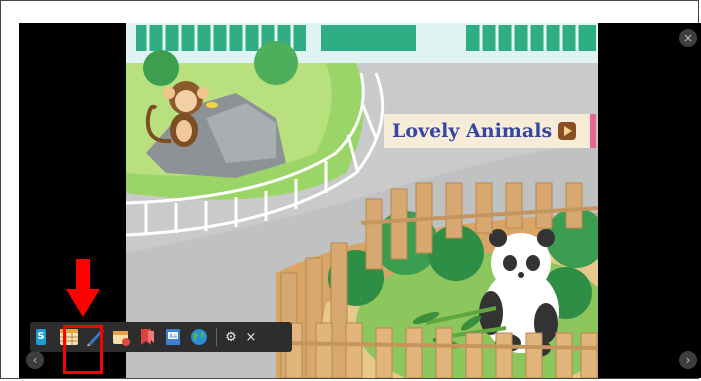  I want to click on previous-slide-button: ‹, so click(35, 360).